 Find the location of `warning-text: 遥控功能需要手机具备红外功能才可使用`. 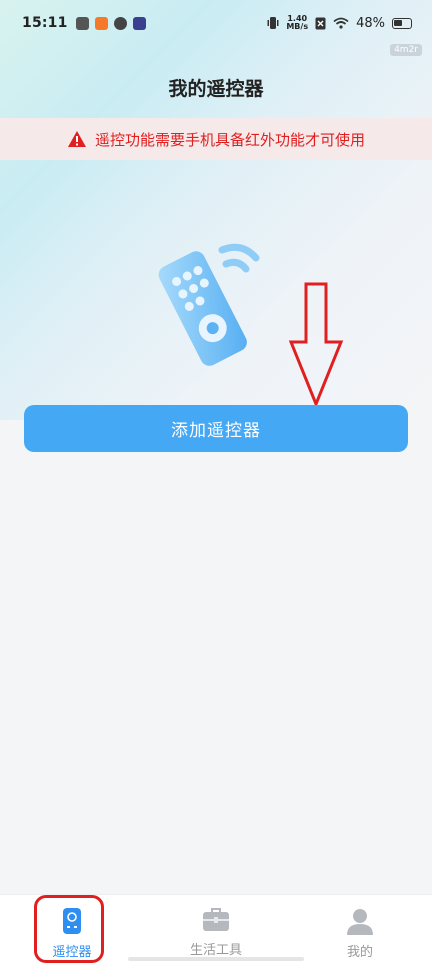

warning-text: 遥控功能需要手机具备红外功能才可使用 is located at coordinates (229, 139).